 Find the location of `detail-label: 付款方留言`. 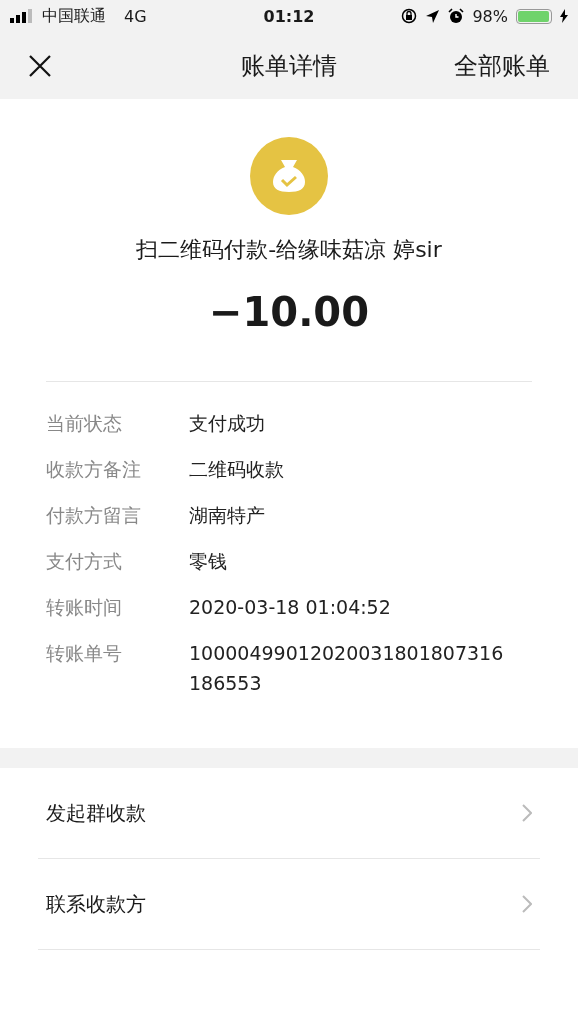

detail-label: 付款方留言 is located at coordinates (94, 515).